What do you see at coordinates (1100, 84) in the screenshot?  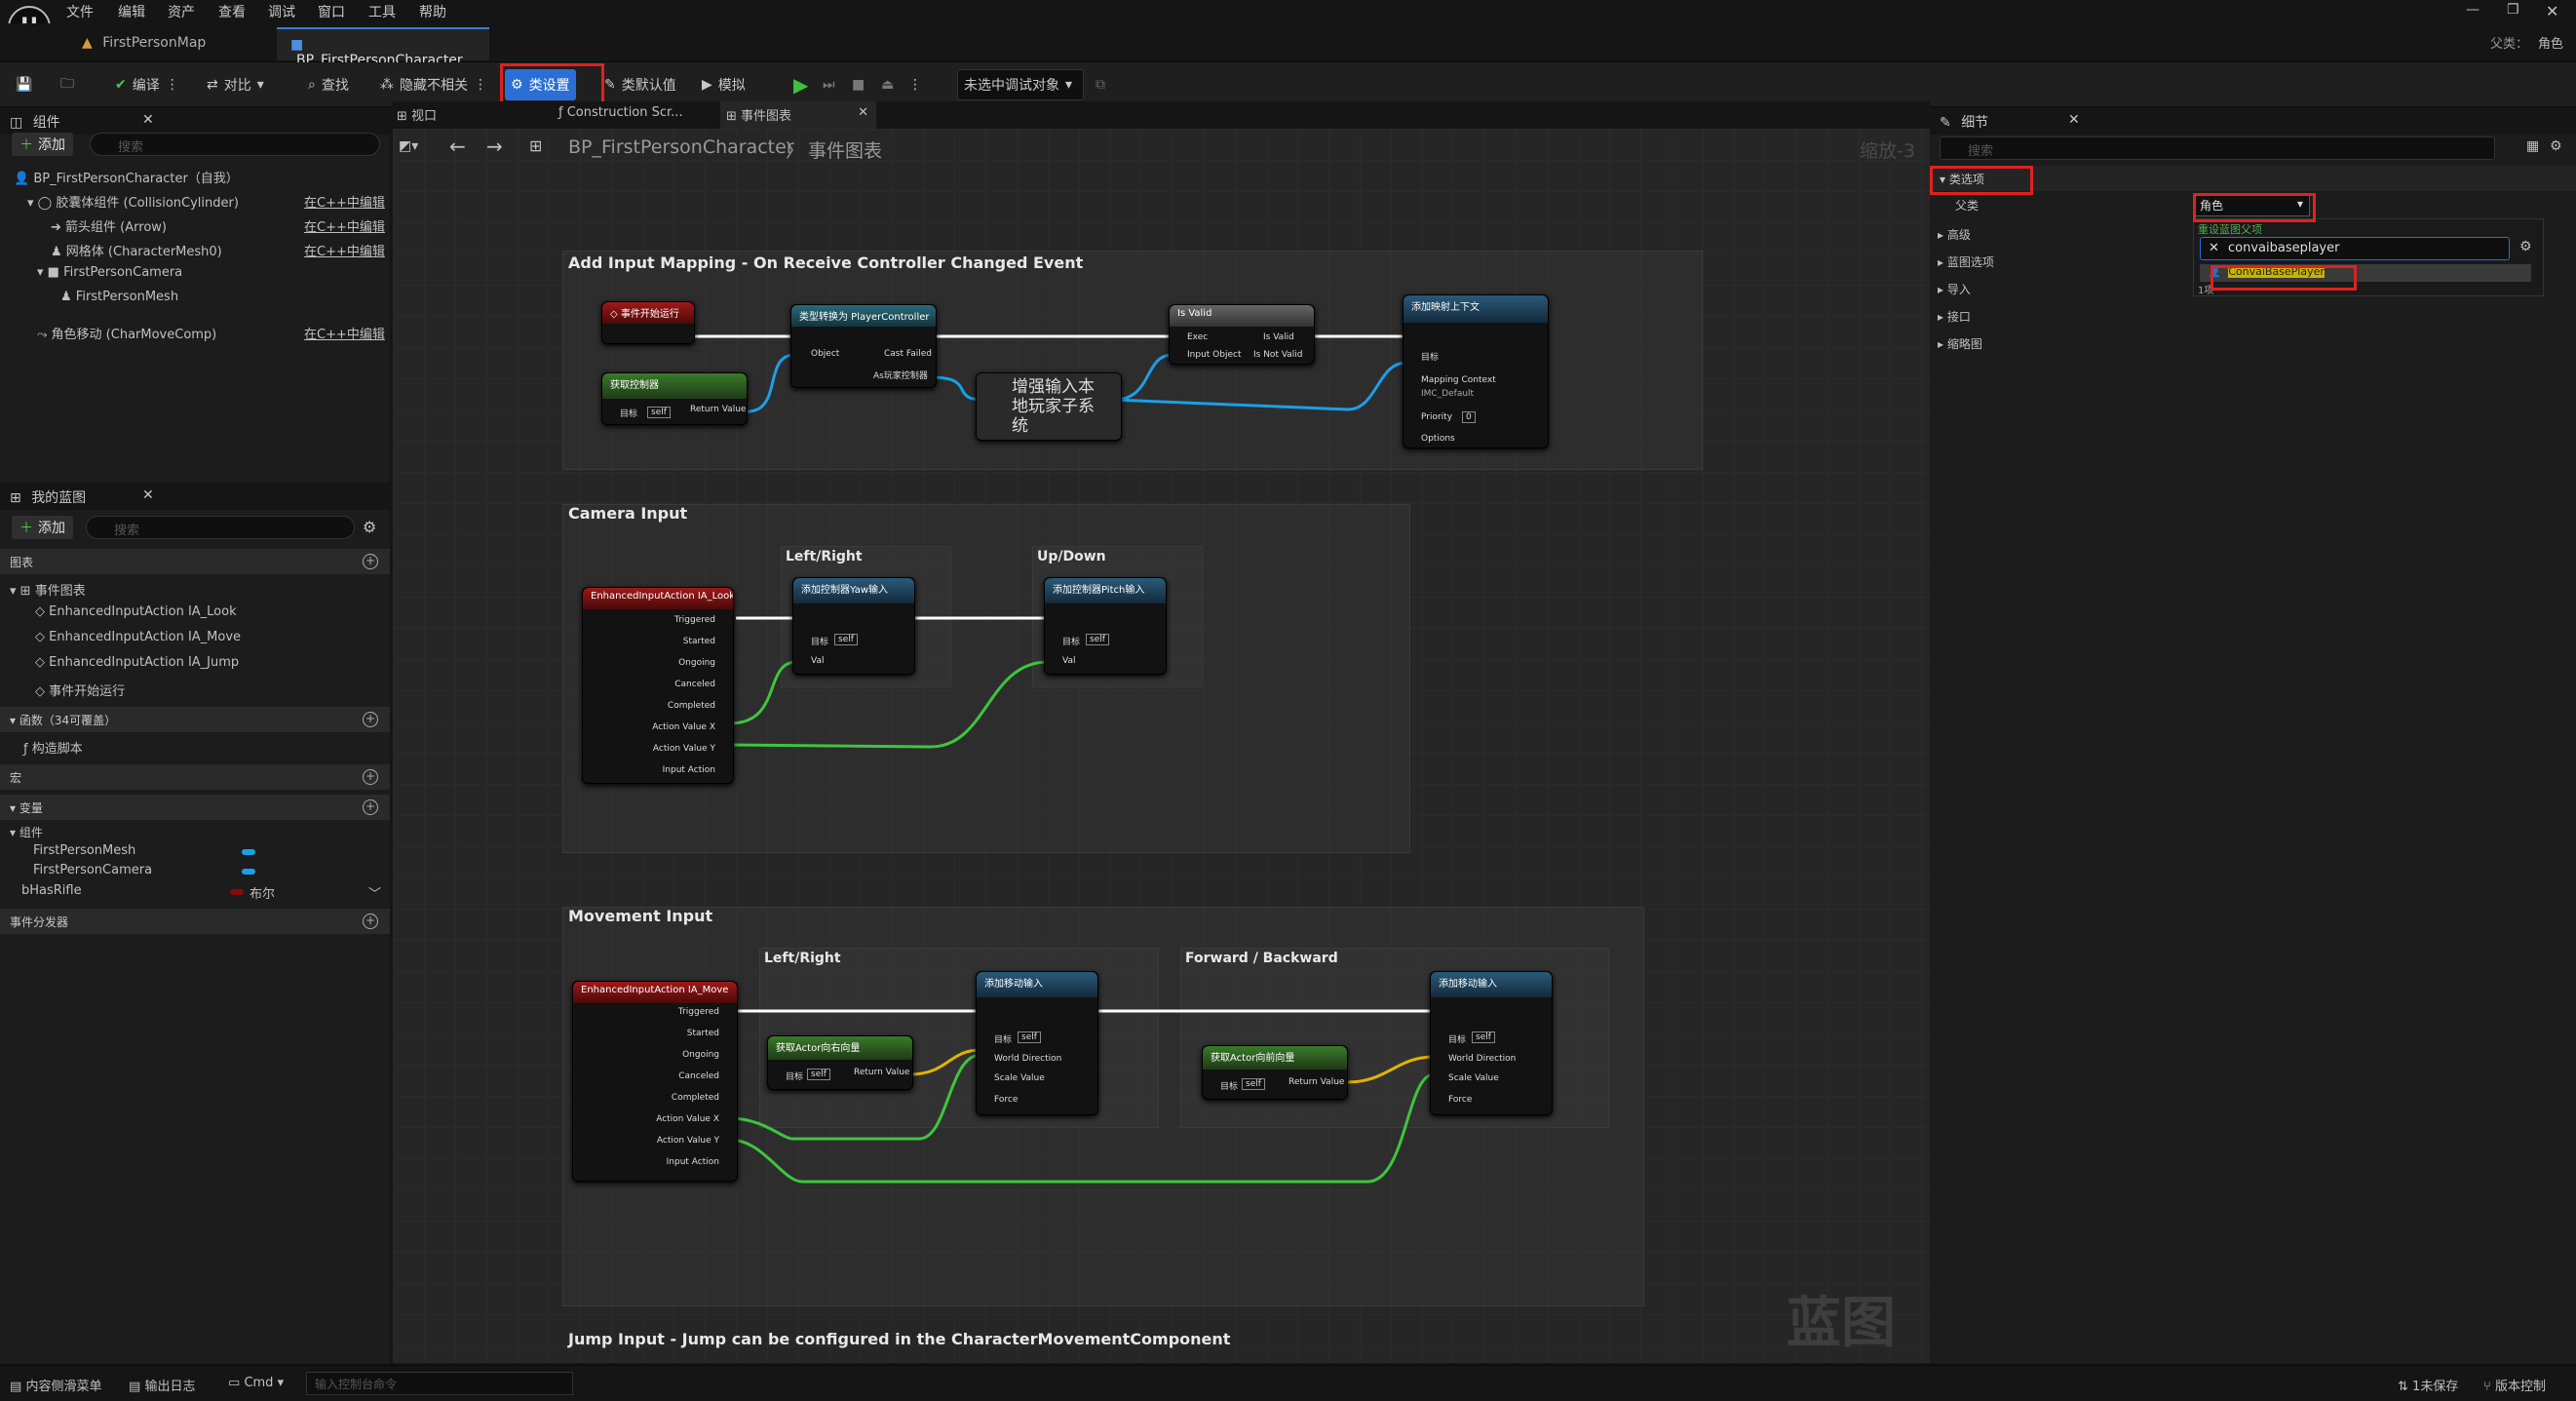 I see `debug-icon: ⧉` at bounding box center [1100, 84].